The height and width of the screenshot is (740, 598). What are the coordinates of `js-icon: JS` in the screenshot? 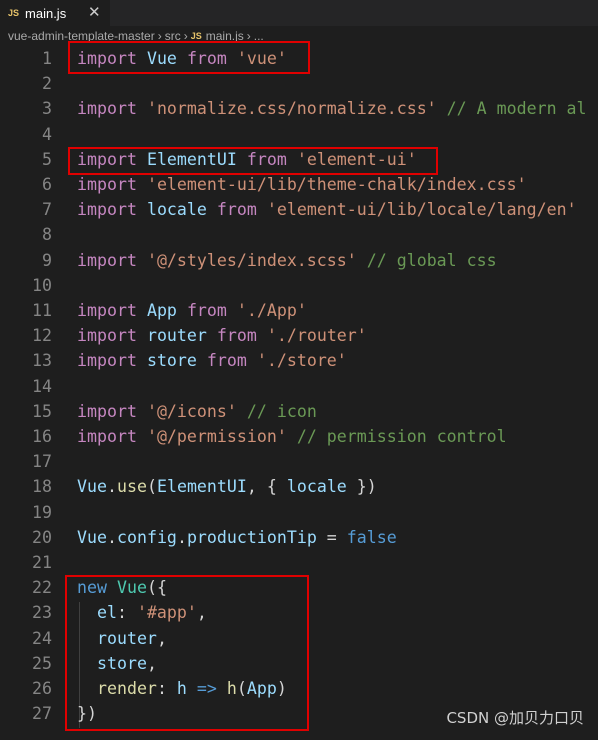 It's located at (14, 13).